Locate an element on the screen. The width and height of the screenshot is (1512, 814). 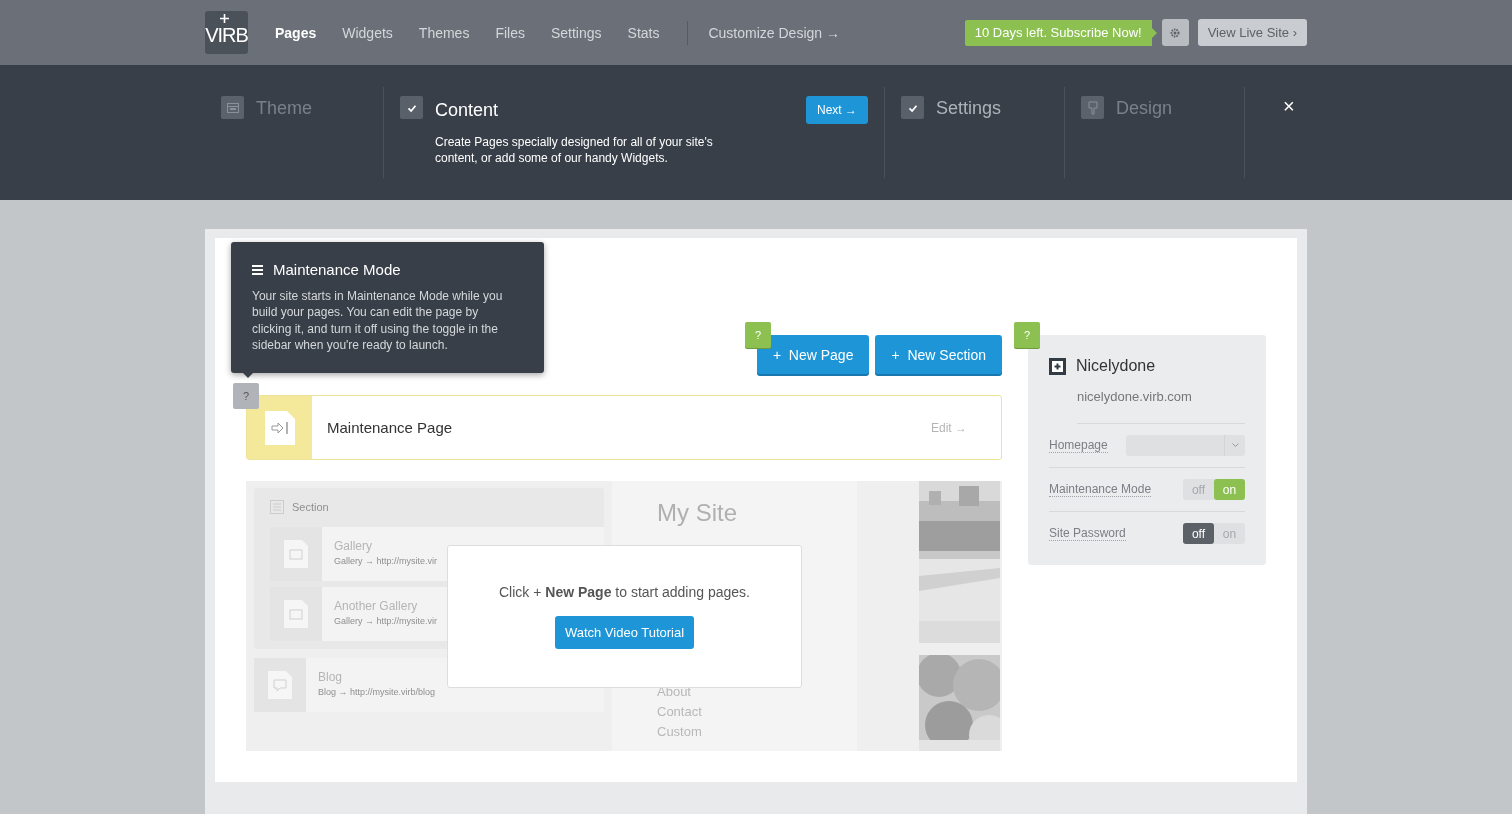
logo: VIRB is located at coordinates (226, 32).